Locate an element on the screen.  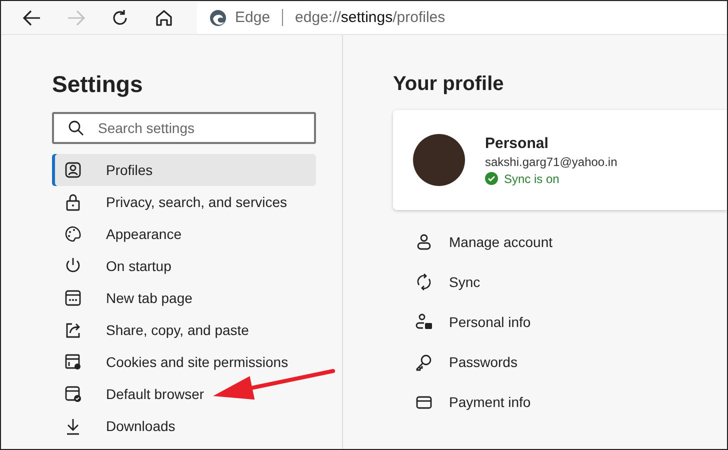
palette-icon is located at coordinates (73, 234).